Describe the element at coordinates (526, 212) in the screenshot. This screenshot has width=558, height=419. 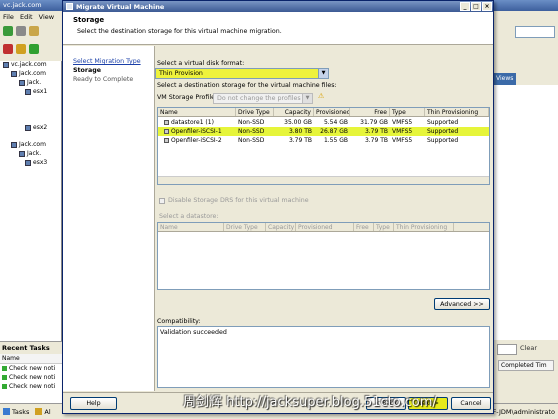
I see `background-content-area` at that location.